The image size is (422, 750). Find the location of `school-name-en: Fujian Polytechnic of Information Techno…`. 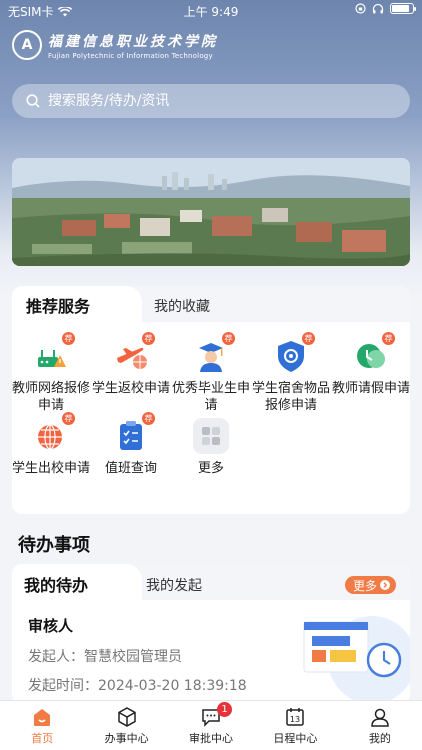

school-name-en: Fujian Polytechnic of Information Techno… is located at coordinates (130, 55).